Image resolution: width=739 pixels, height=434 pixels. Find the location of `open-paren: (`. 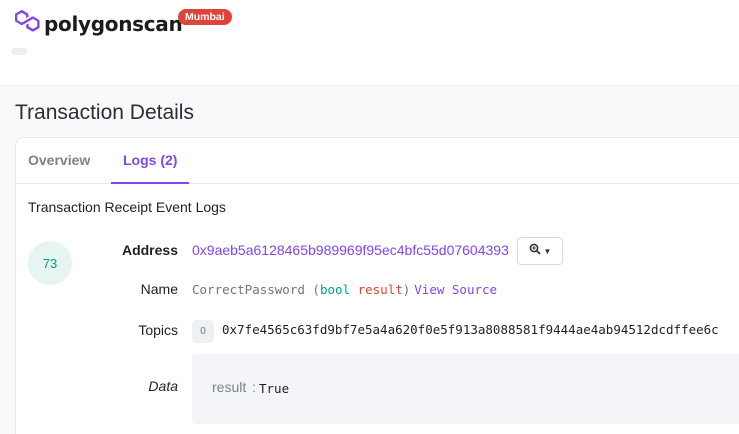

open-paren: ( is located at coordinates (312, 289).